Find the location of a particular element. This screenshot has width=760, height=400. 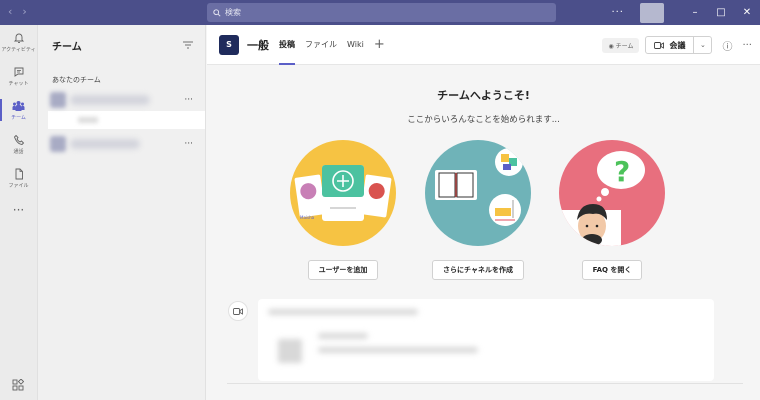

meet-button-group: 会議 ⌄ is located at coordinates (679, 45).